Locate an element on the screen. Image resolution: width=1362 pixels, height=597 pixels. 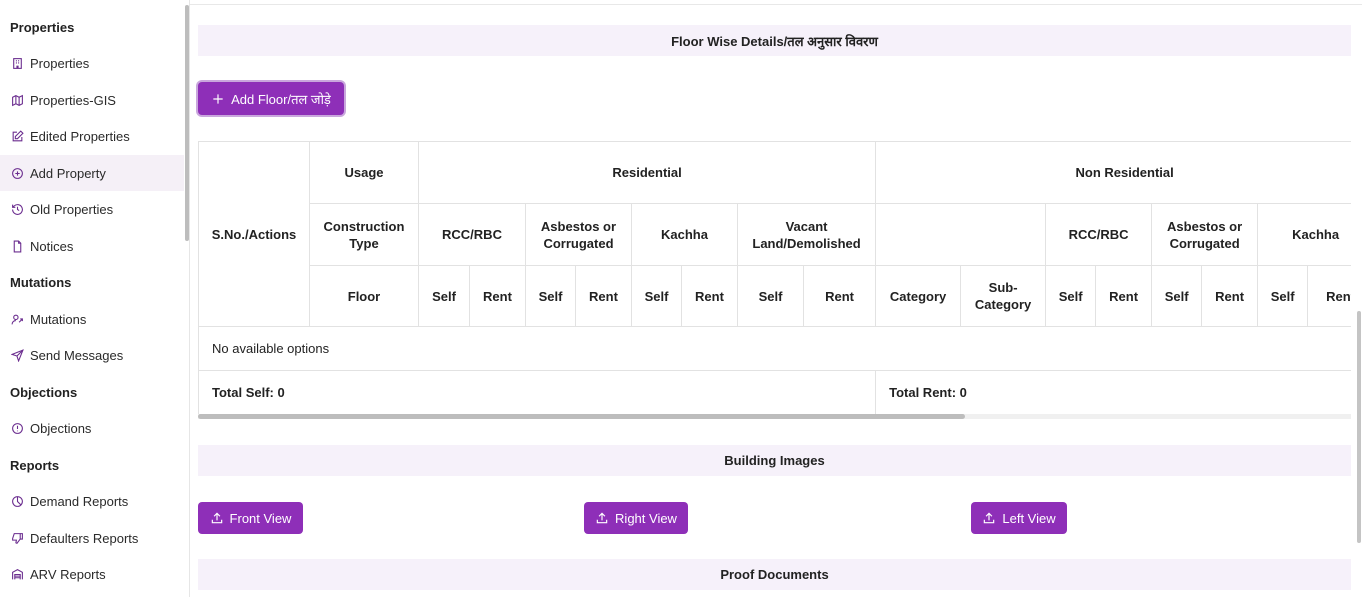
section-mutations: Mutations is located at coordinates (41, 282).